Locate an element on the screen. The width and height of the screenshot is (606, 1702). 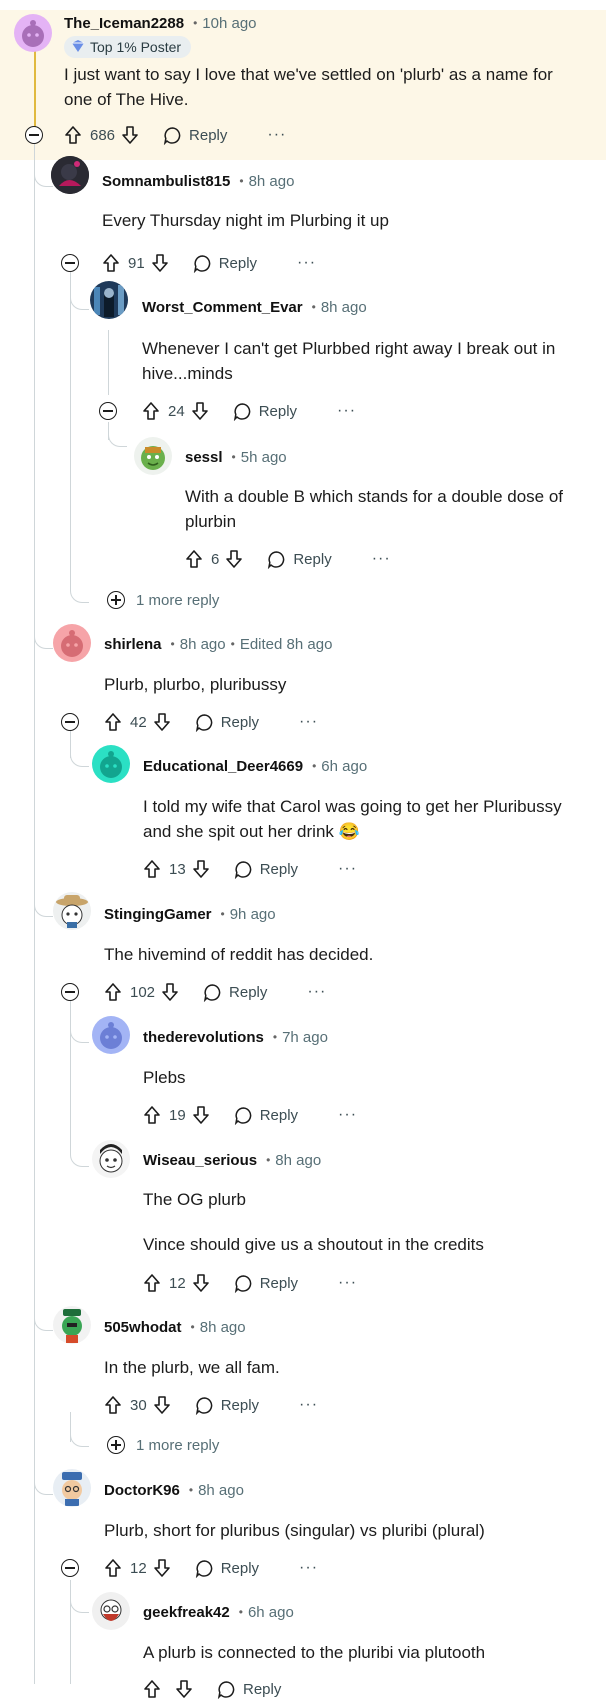
username: DoctorK96 is located at coordinates (142, 1490).